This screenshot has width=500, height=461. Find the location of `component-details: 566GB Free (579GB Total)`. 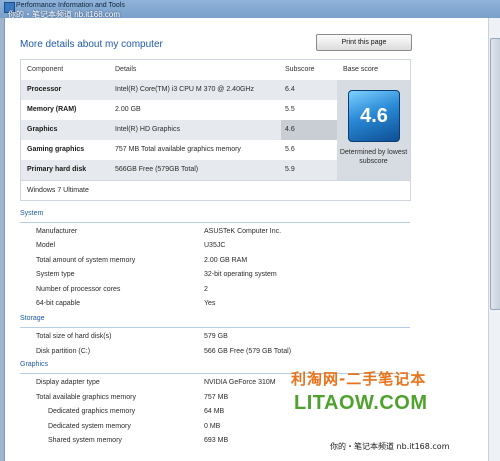

component-details: 566GB Free (579GB Total) is located at coordinates (157, 169).